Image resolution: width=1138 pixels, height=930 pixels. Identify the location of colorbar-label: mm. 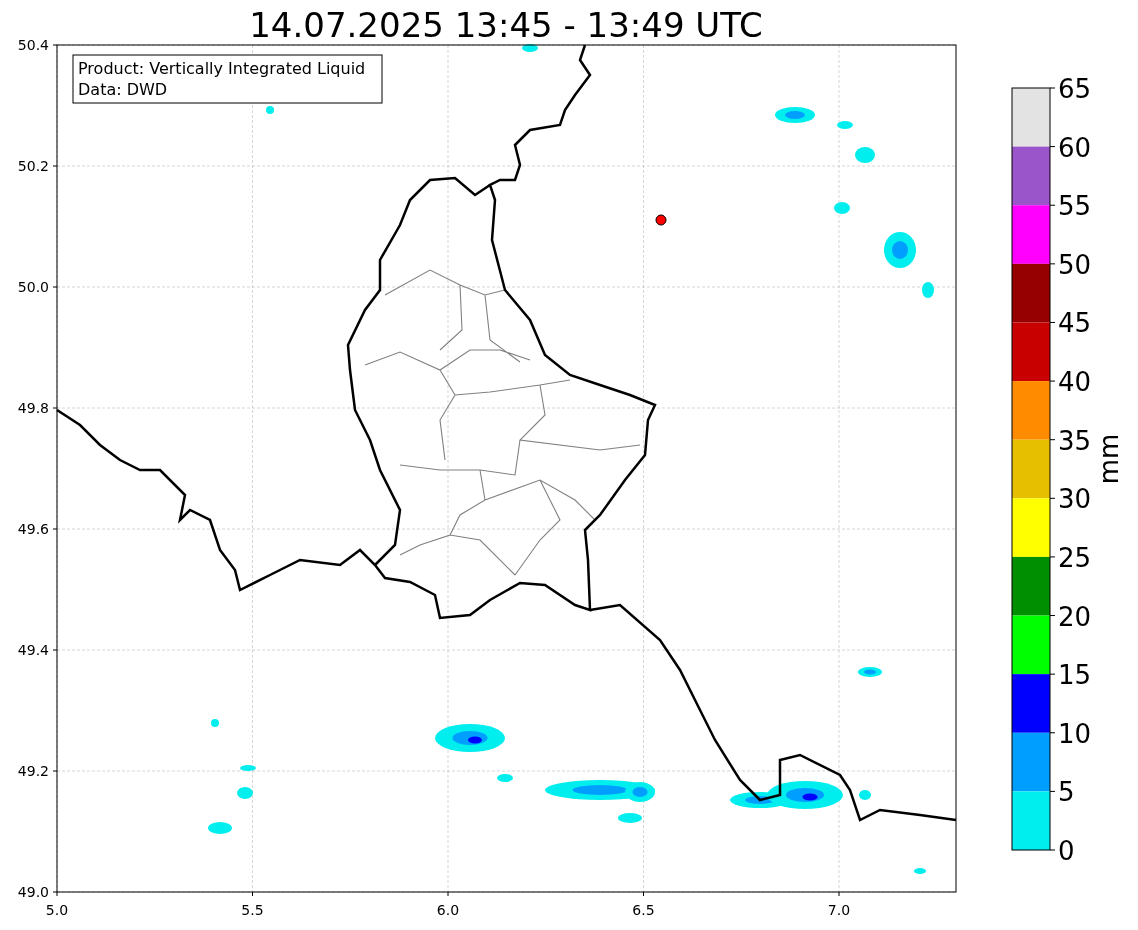
(1109, 459).